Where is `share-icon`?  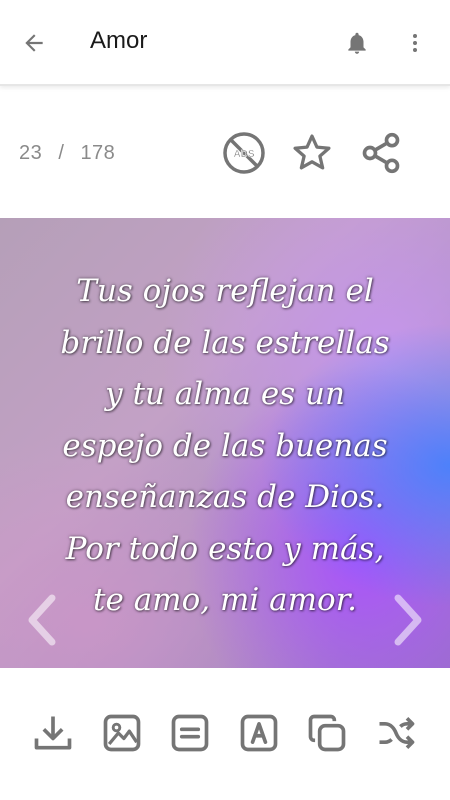 share-icon is located at coordinates (381, 153).